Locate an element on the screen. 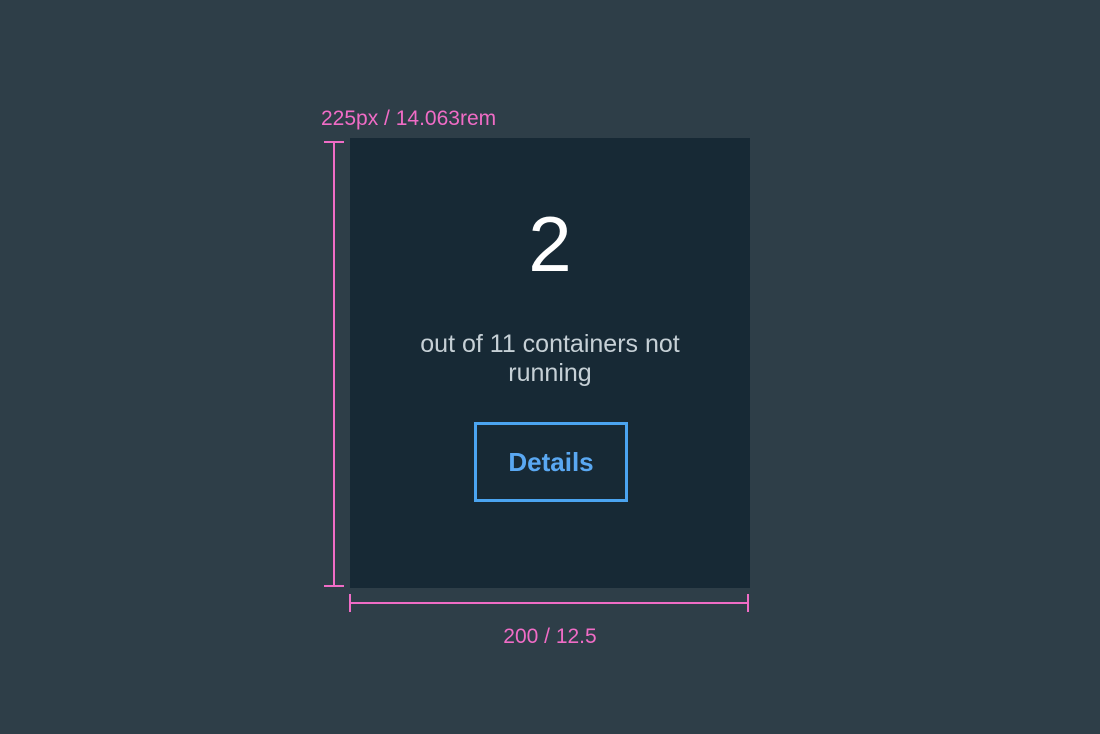 The height and width of the screenshot is (734, 1100). height-dimension-line is located at coordinates (334, 364).